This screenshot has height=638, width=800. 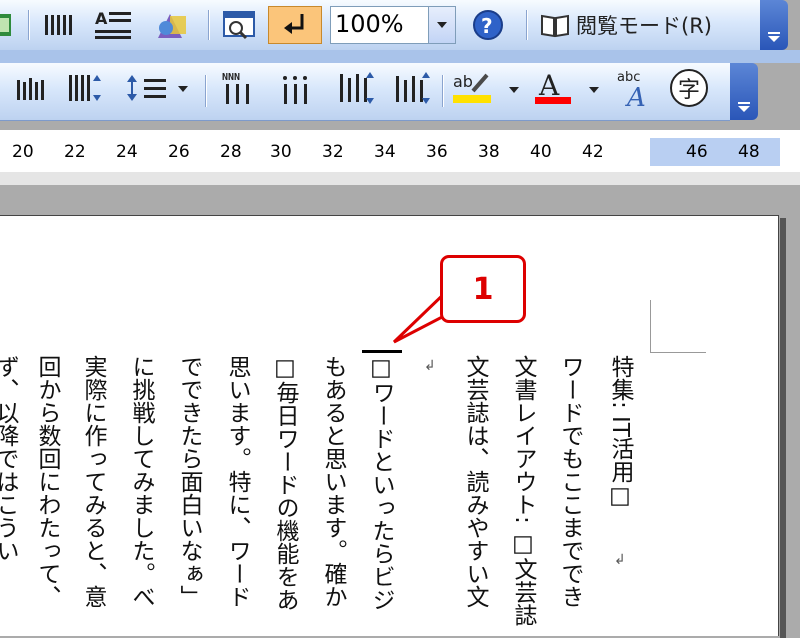 I want to click on line-spacing-button, so click(x=157, y=88).